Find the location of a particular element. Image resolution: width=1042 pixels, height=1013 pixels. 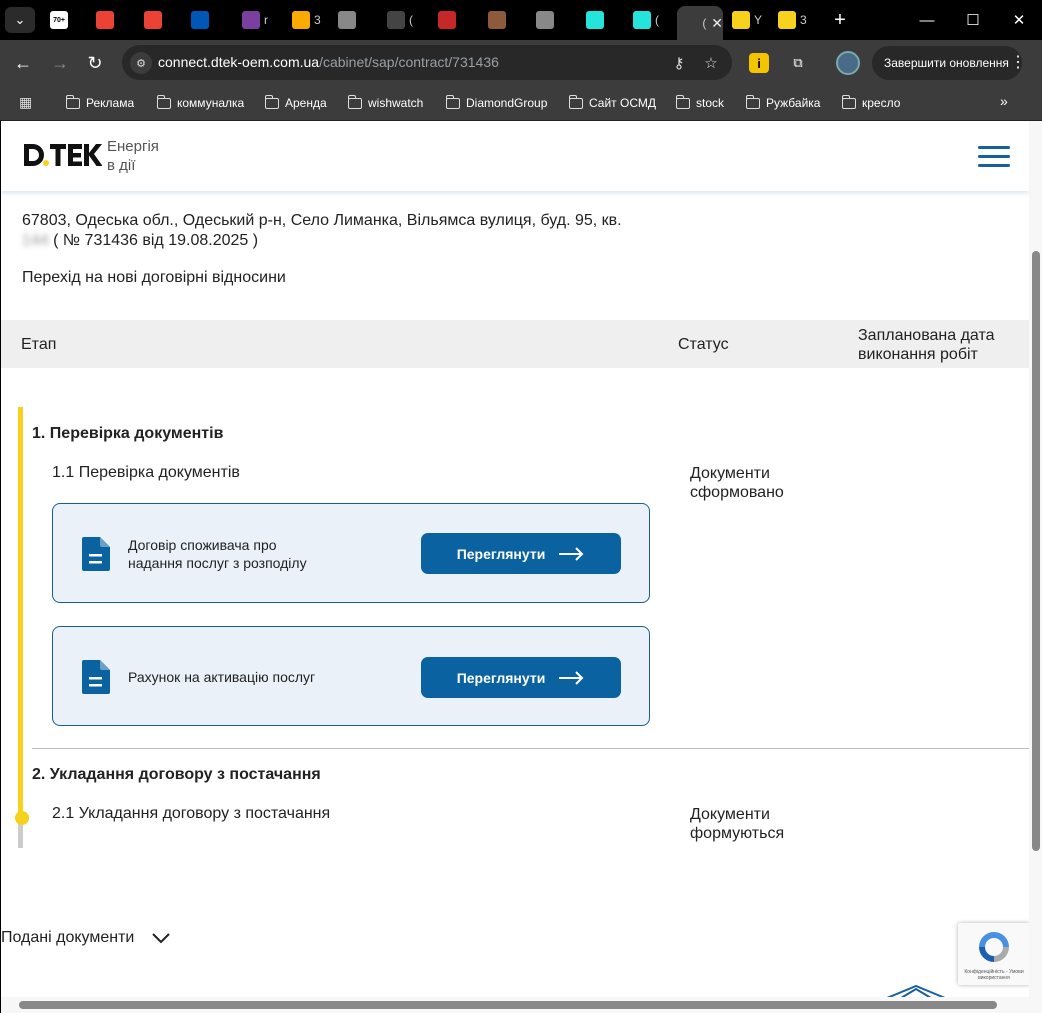

tab-search-dropdown: ⌄ is located at coordinates (20, 20).